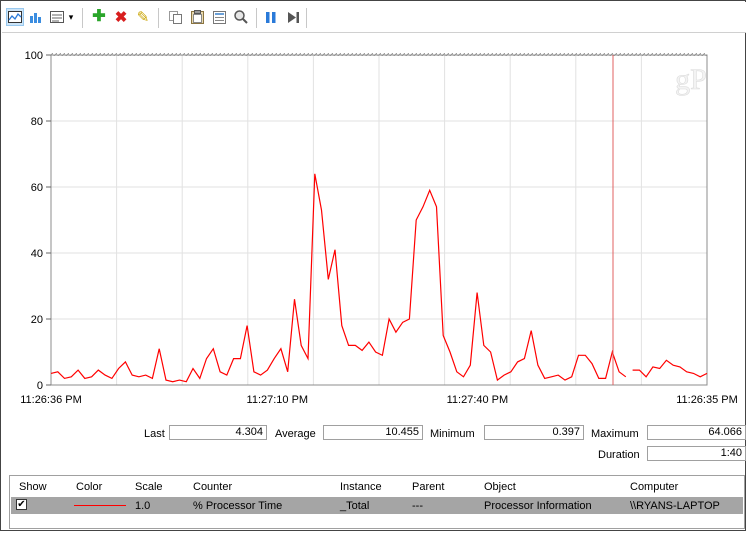 This screenshot has width=748, height=533. Describe the element at coordinates (99, 17) in the screenshot. I see `add-counter-icon: ✚` at that location.